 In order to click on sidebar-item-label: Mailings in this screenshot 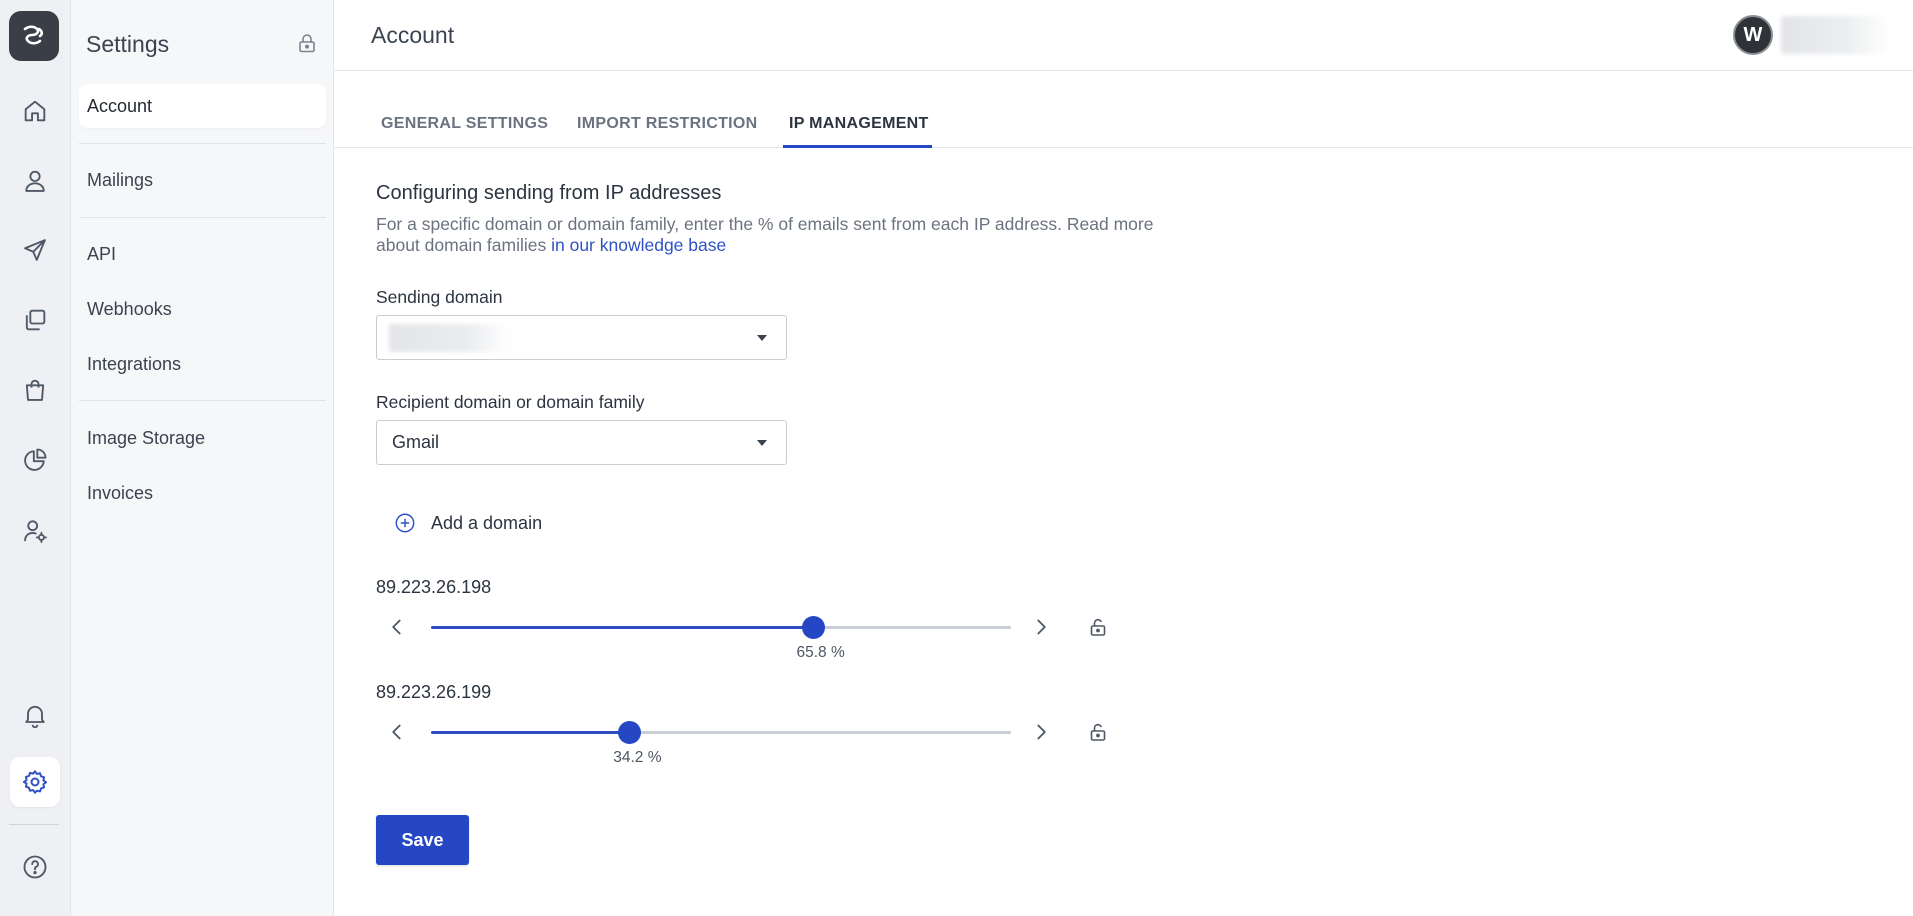, I will do `click(120, 179)`.